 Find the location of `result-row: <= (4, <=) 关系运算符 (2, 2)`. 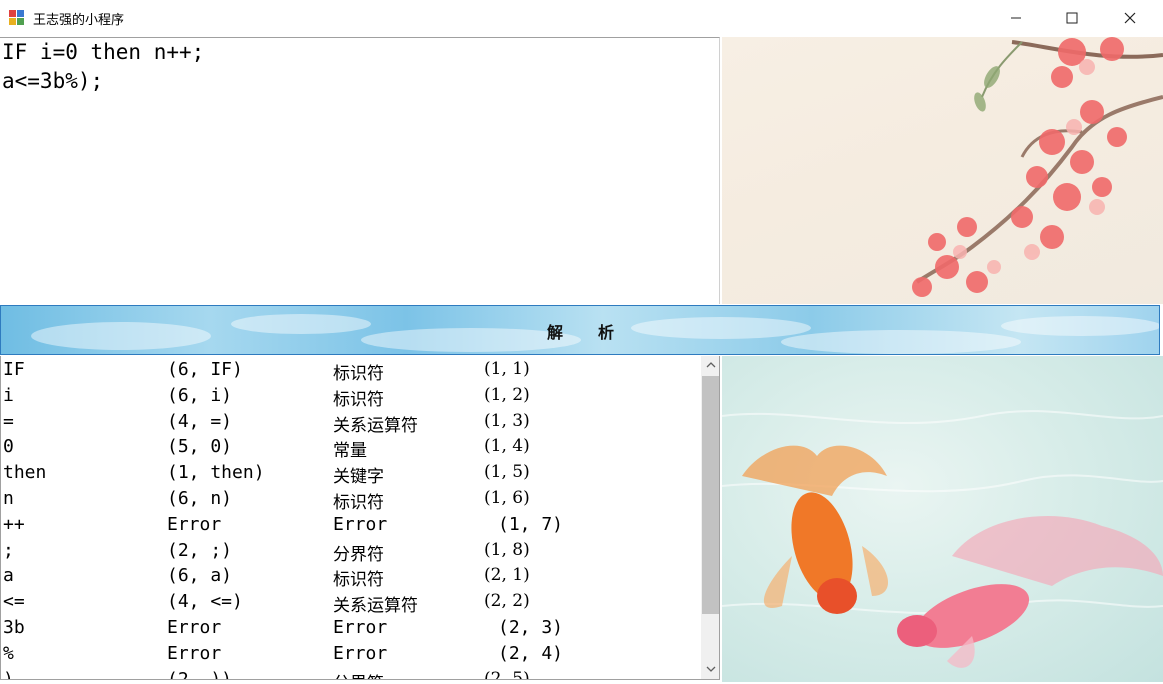

result-row: <= (4, <=) 关系运算符 (2, 2) is located at coordinates (360, 602).